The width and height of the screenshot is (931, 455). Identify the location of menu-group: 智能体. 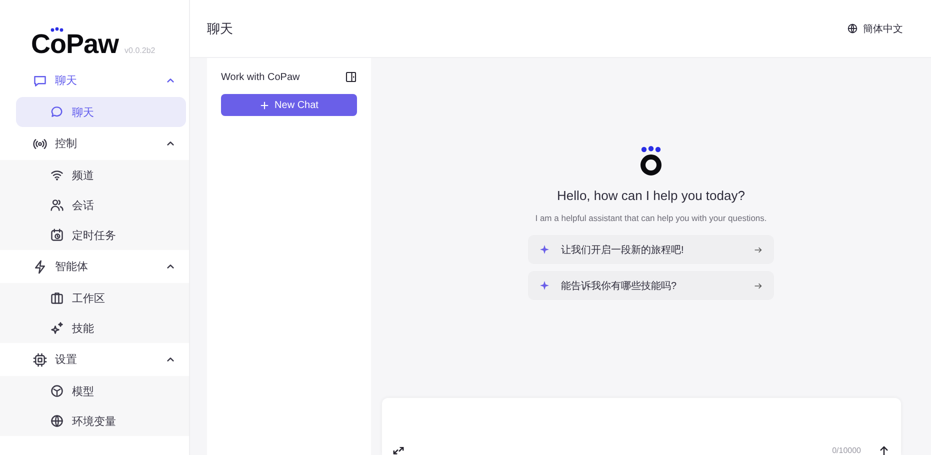
(94, 266).